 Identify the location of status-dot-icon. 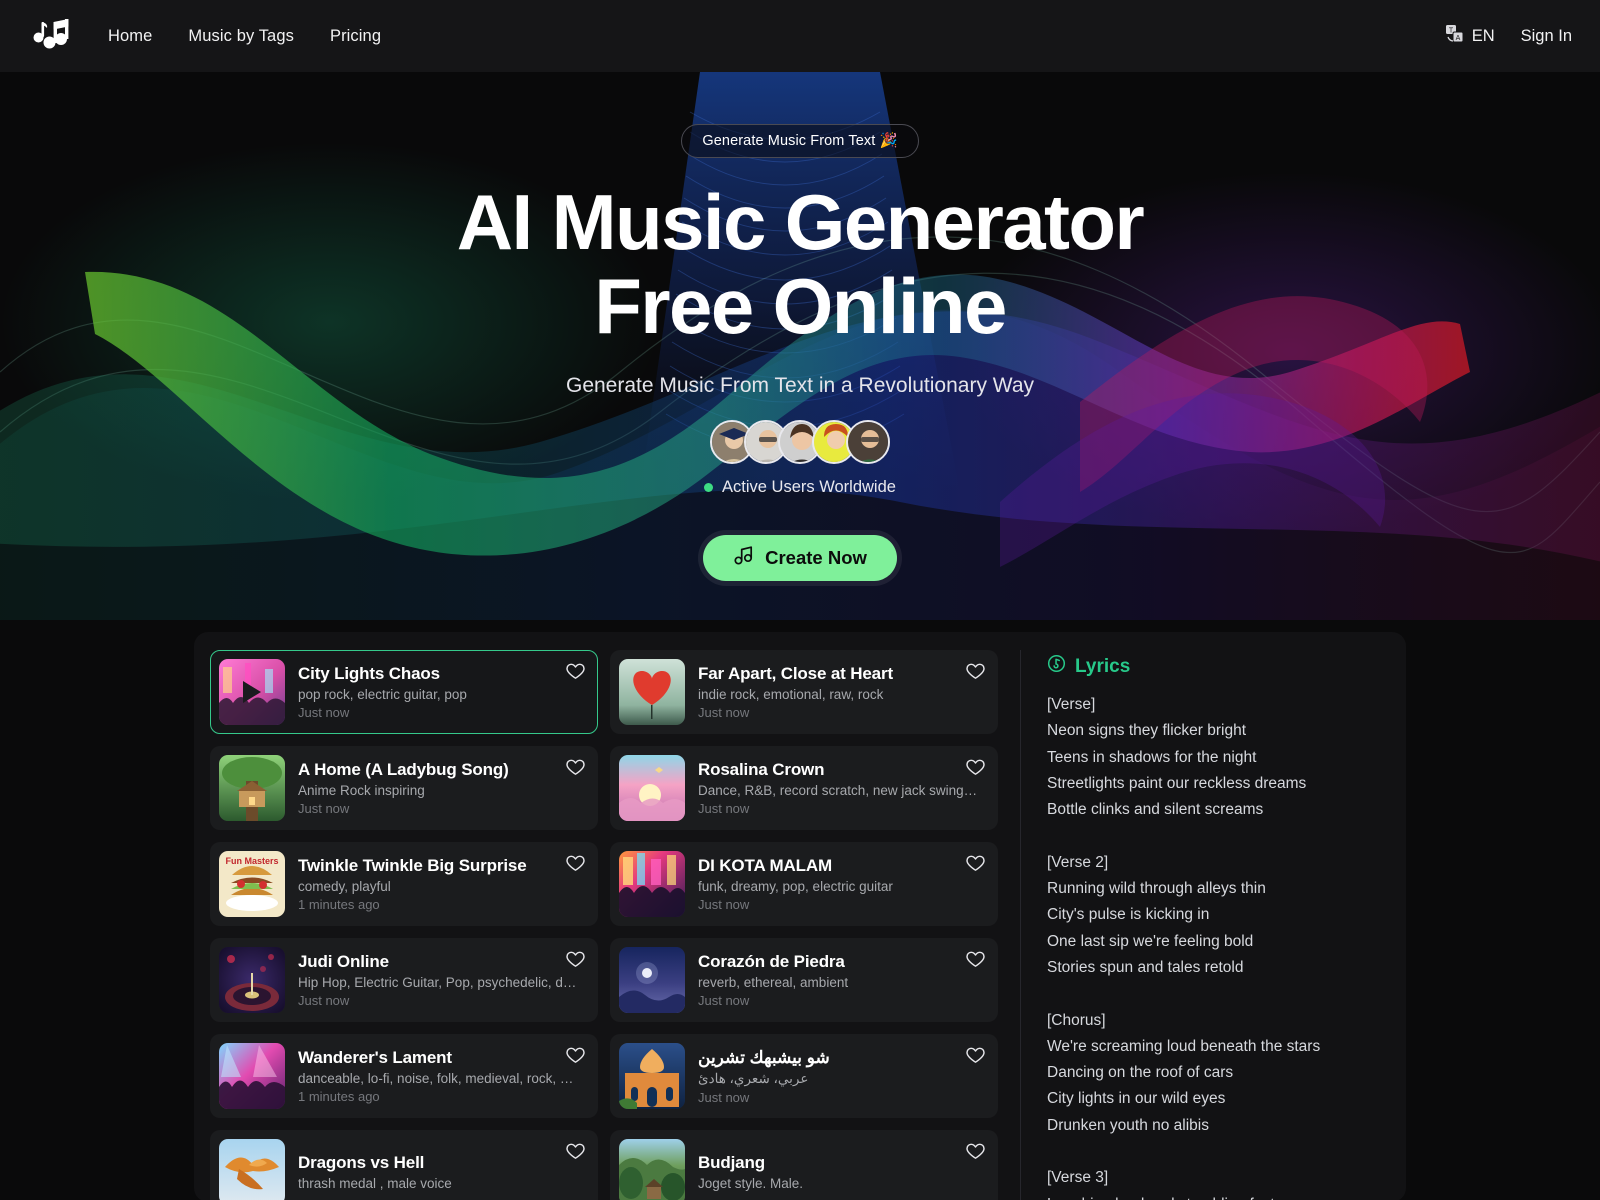
(709, 487).